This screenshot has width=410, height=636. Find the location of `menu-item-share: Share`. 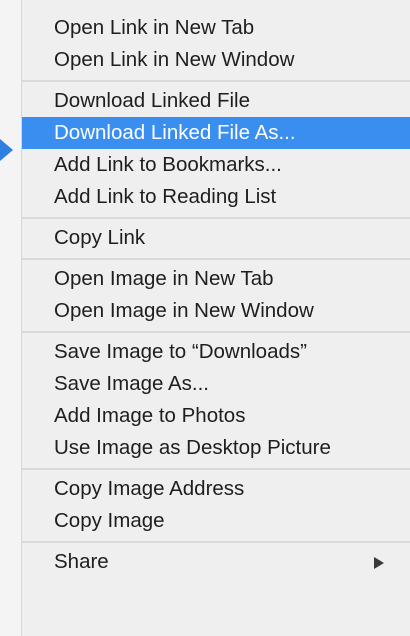

menu-item-share: Share is located at coordinates (216, 562).